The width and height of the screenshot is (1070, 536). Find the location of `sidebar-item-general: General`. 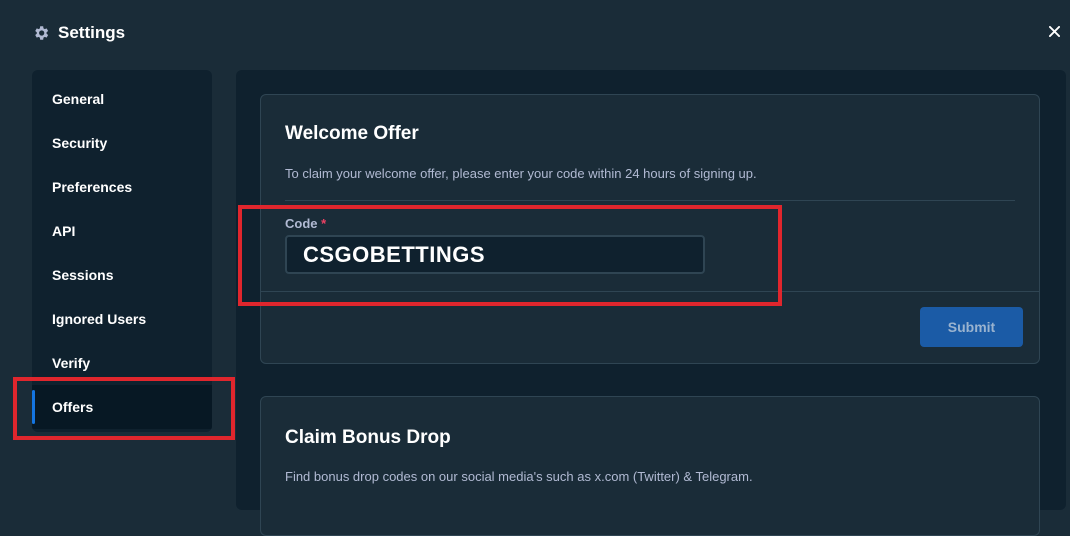

sidebar-item-general: General is located at coordinates (122, 99).